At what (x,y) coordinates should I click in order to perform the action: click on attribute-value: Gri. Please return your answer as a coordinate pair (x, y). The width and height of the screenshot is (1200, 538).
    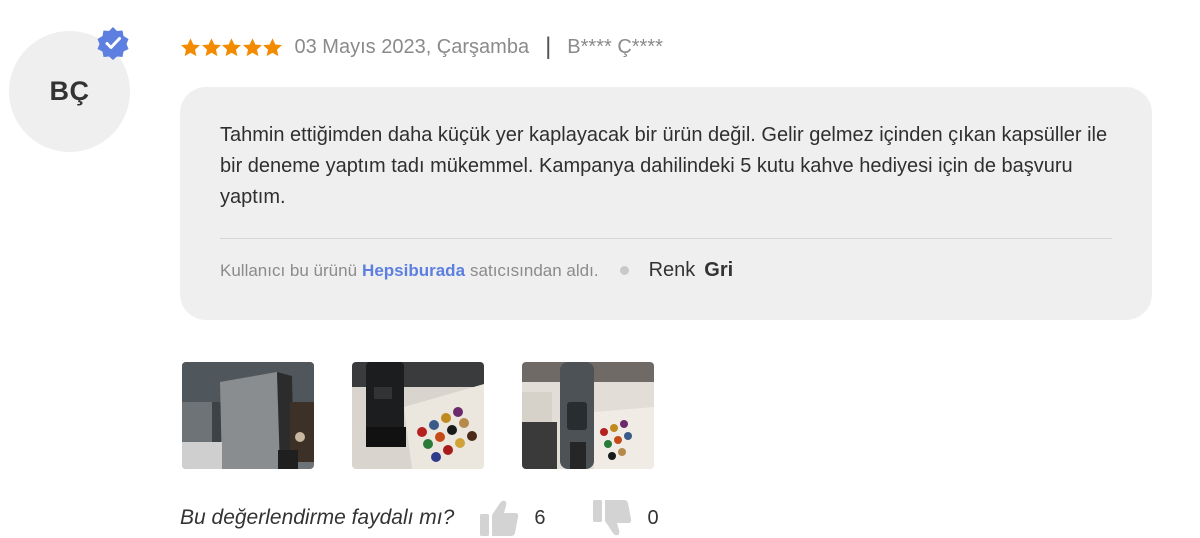
    Looking at the image, I should click on (719, 270).